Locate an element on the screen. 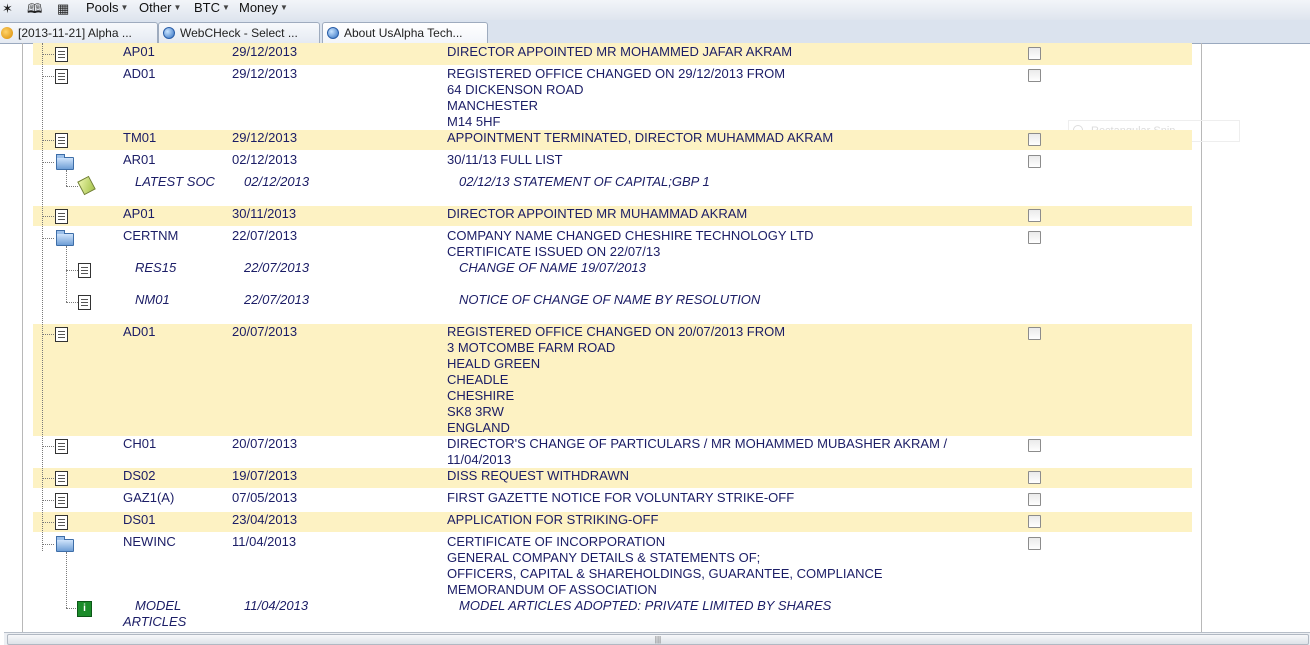 The height and width of the screenshot is (645, 1310). filing-type: TM01 is located at coordinates (139, 138).